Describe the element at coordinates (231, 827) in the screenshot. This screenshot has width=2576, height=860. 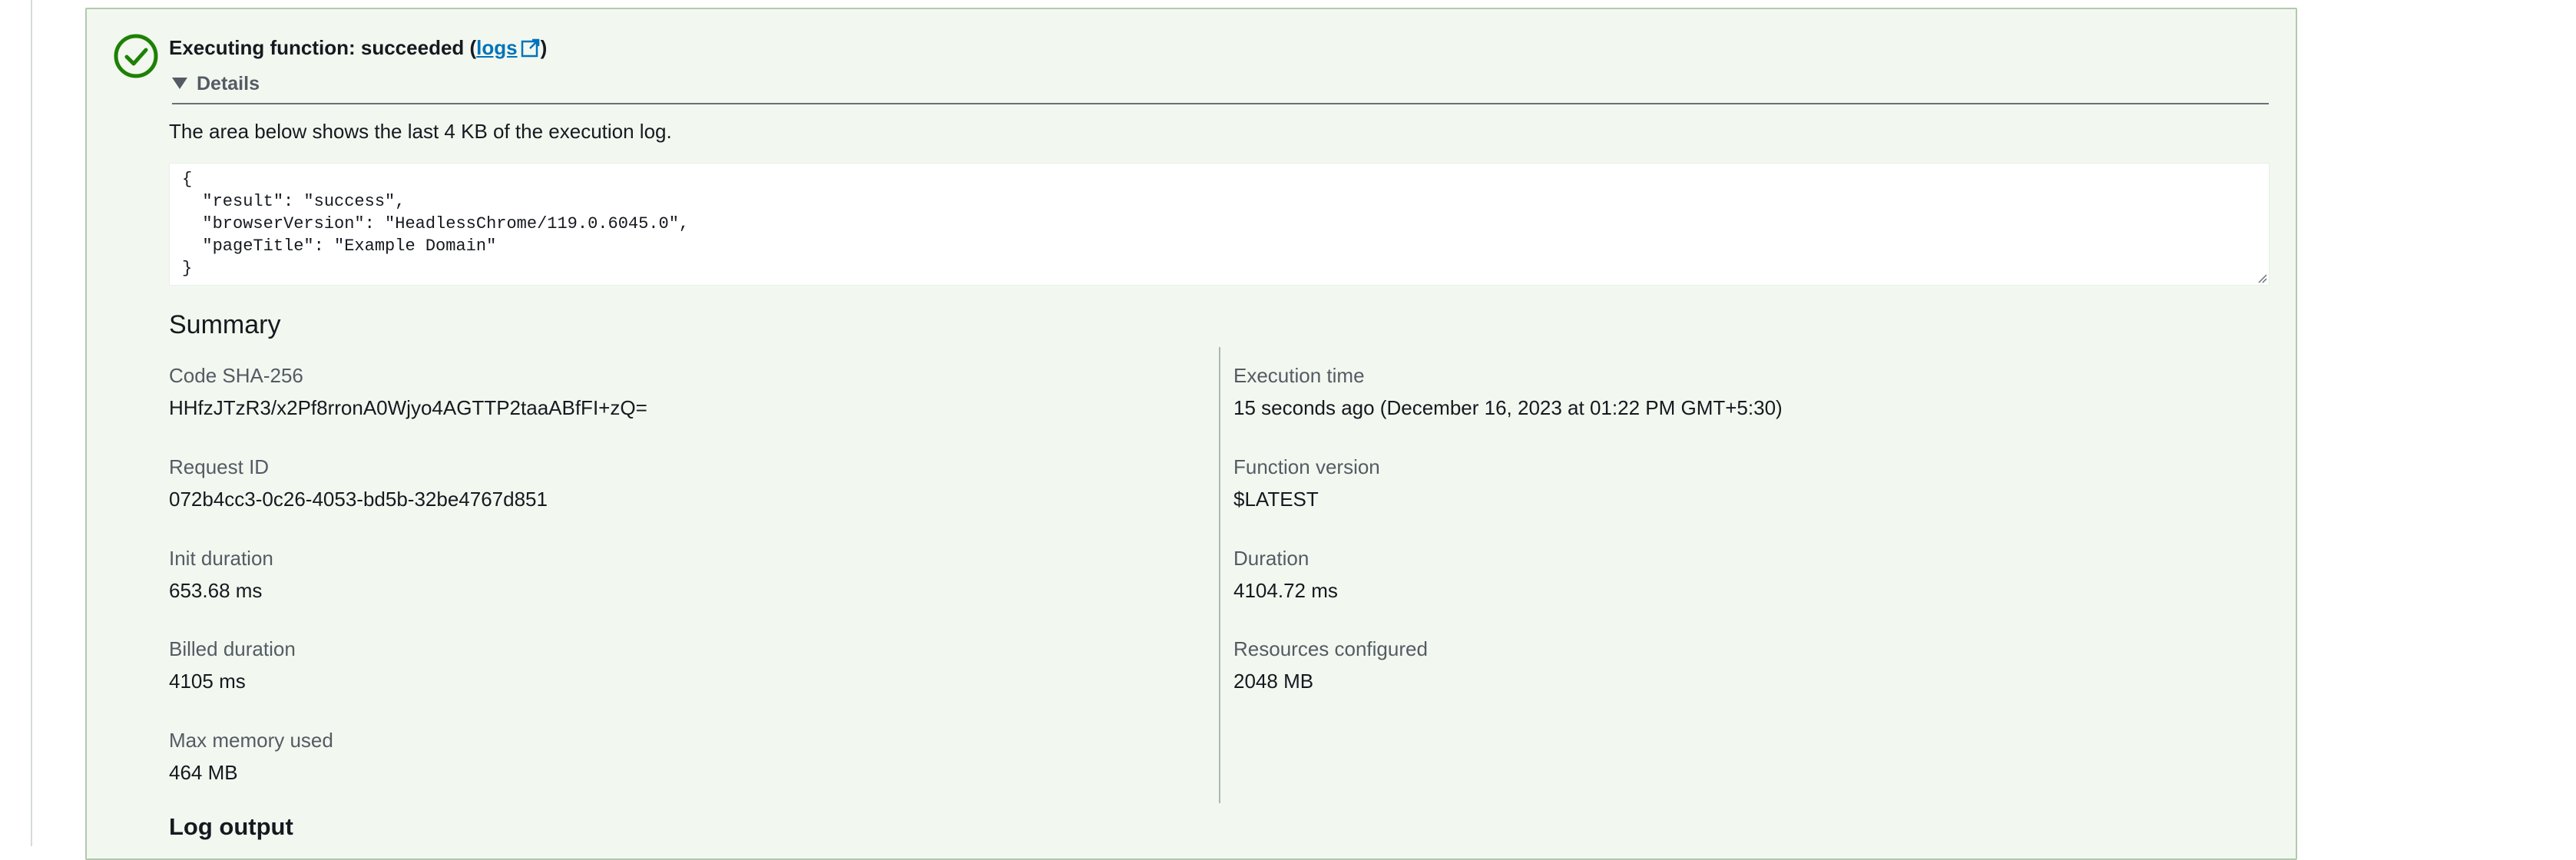
I see `log-output-heading: Log output` at that location.